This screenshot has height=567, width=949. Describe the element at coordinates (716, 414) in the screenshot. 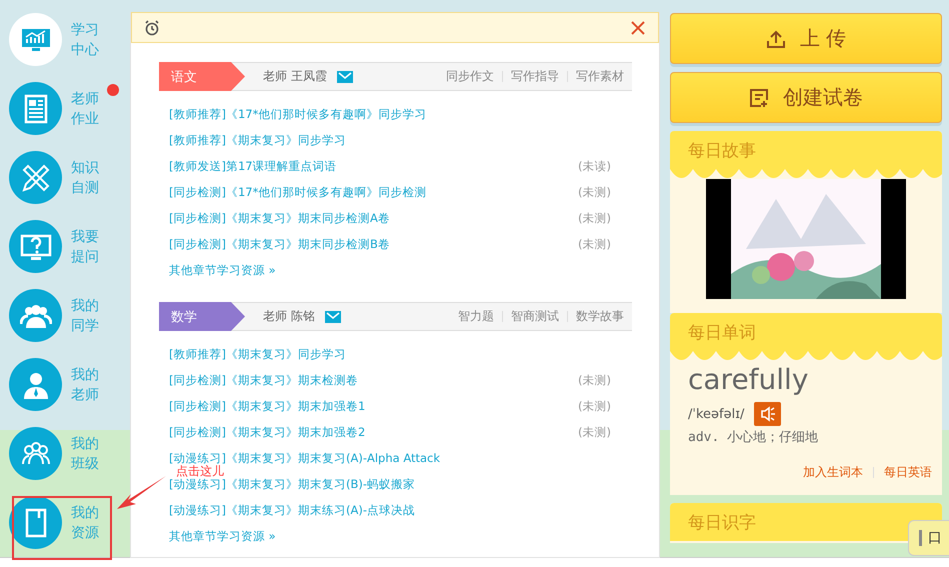

I see `phonetic-text: /ˈkeəfəlɪ/` at that location.